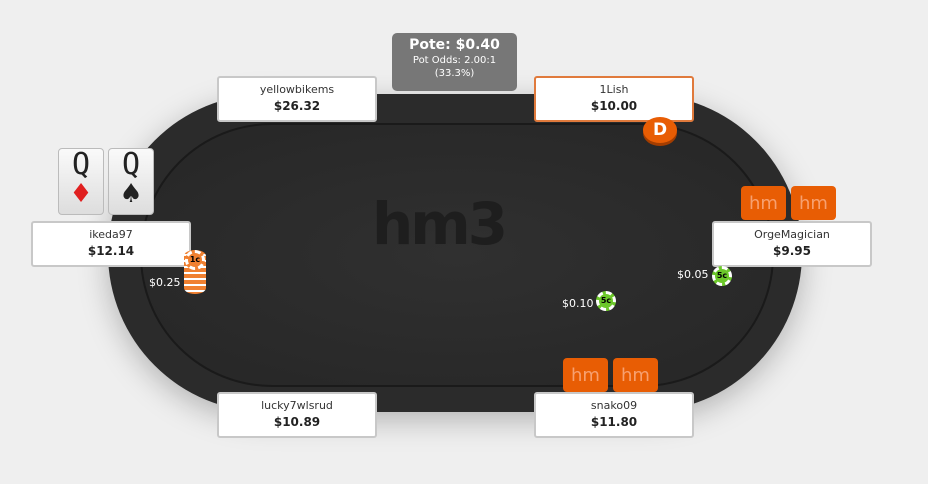 This screenshot has height=484, width=928. I want to click on seat-snako09: snako09 $11.80, so click(614, 415).